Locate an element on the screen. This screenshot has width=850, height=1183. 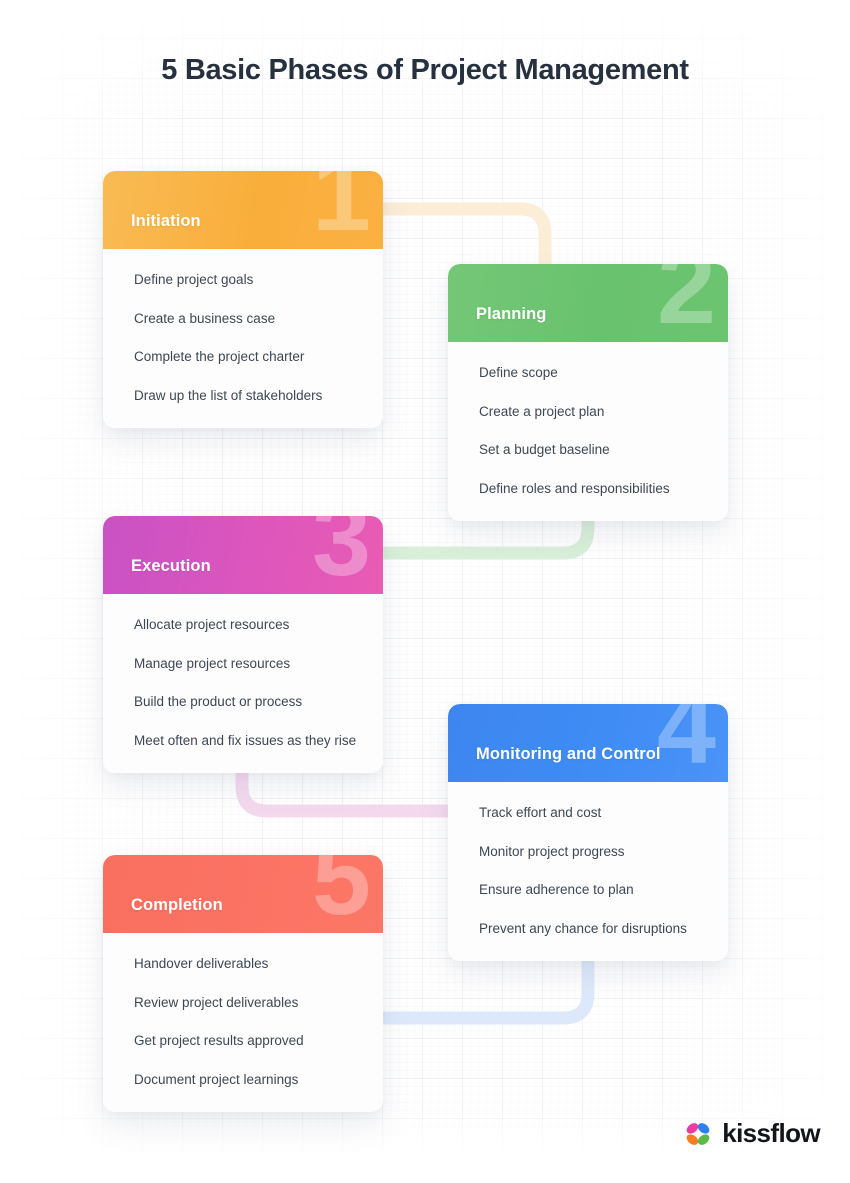
task-item: Allocate project resources is located at coordinates (212, 624).